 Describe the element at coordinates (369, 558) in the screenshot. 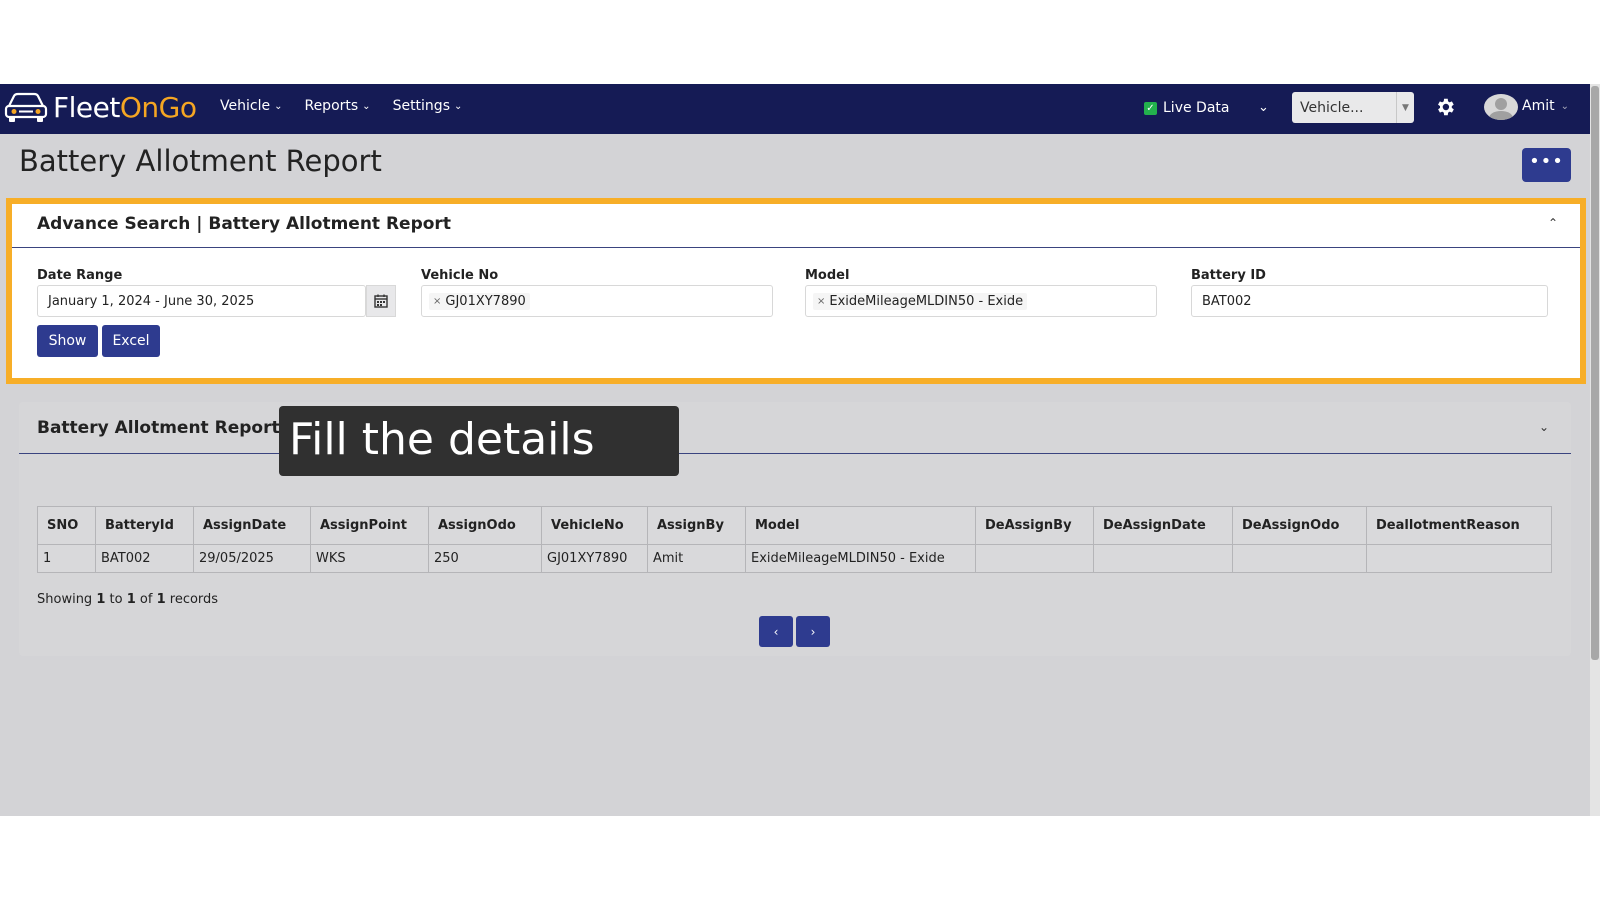

I see `table-cell: WKS` at that location.